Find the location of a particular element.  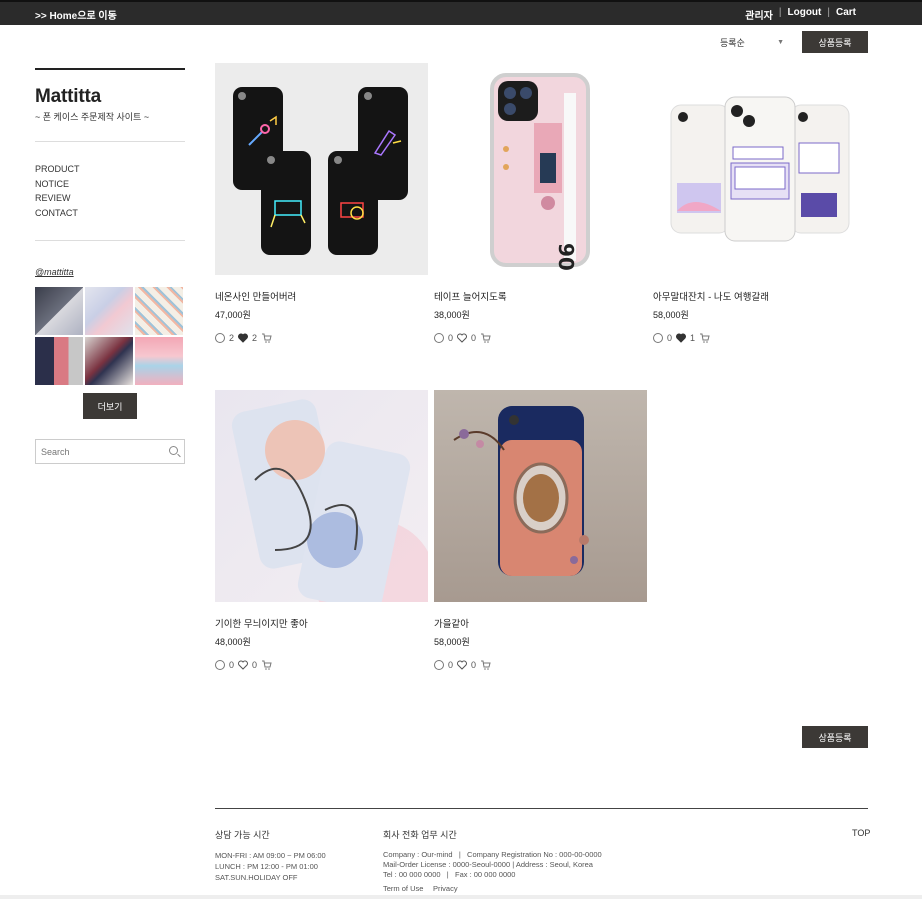

cart-link: Cart is located at coordinates (846, 14).